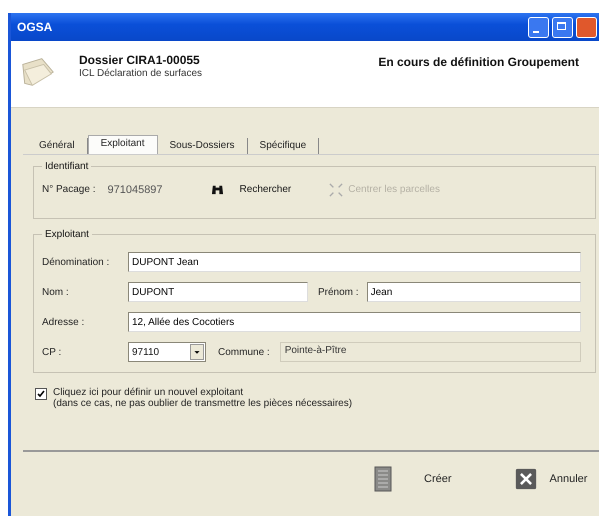  What do you see at coordinates (284, 146) in the screenshot?
I see `tab: Spécifique` at bounding box center [284, 146].